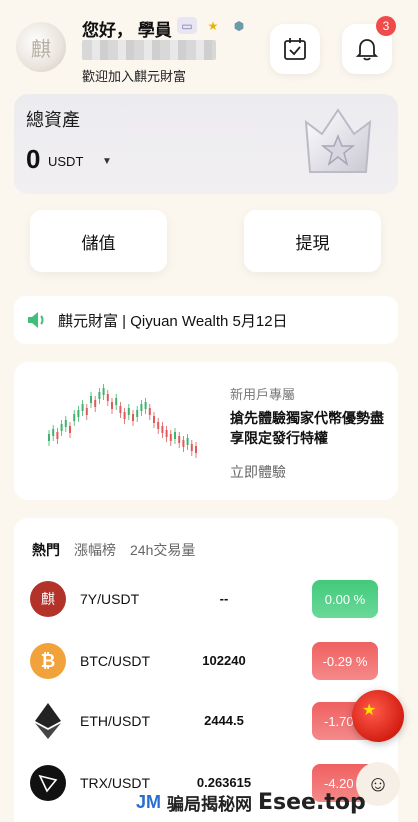  I want to click on flag-star-icon: ★, so click(369, 710).